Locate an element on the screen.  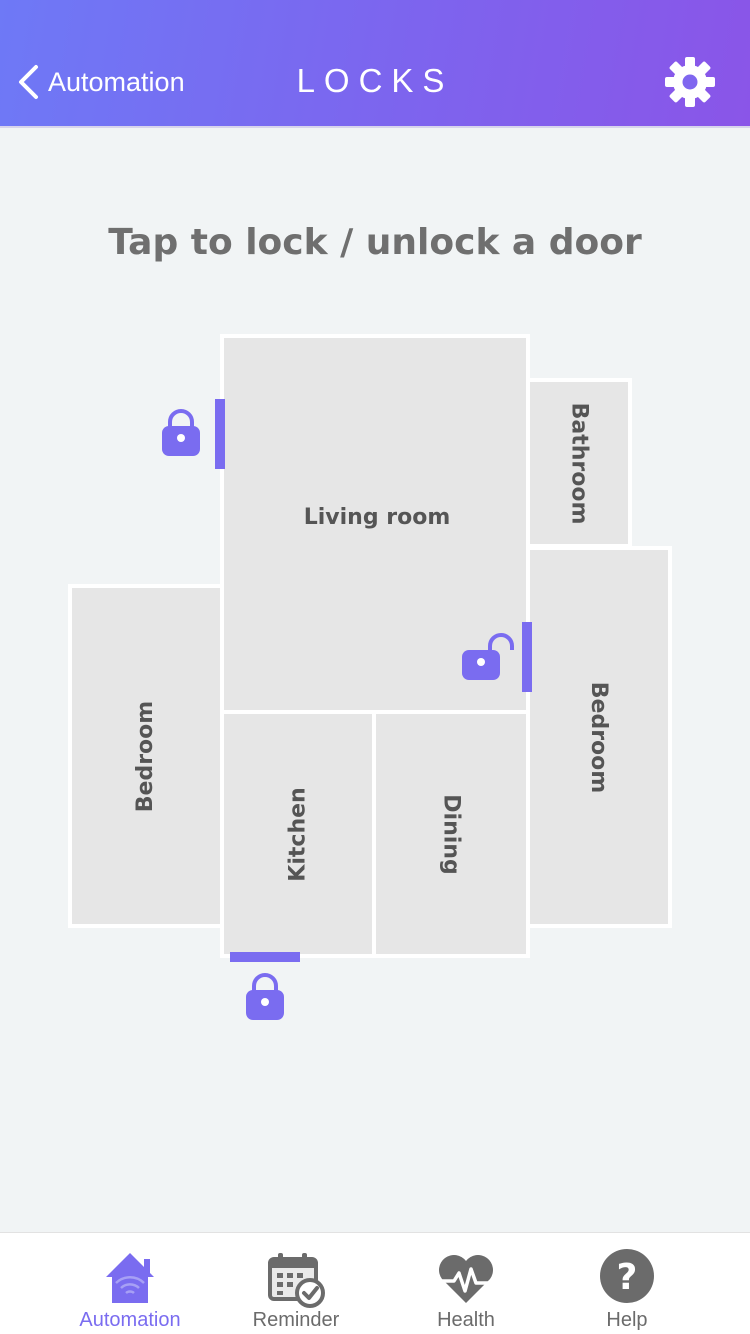
room-dining: Dining is located at coordinates (451, 834).